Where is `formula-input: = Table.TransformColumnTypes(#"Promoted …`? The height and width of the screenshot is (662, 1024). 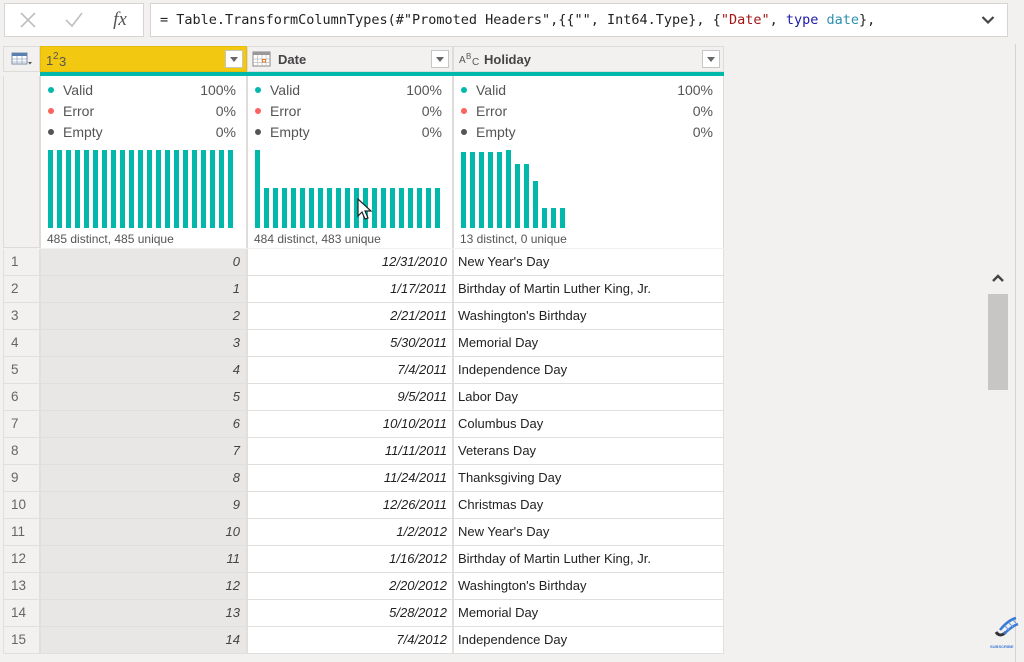 formula-input: = Table.TransformColumnTypes(#"Promoted … is located at coordinates (579, 20).